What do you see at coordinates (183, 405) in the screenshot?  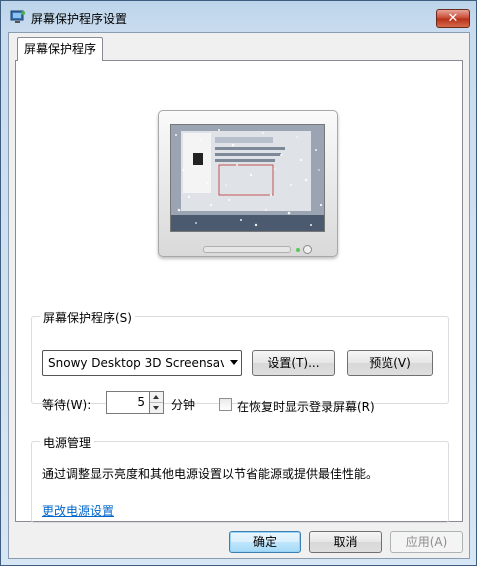 I see `minutes-label: 分钟` at bounding box center [183, 405].